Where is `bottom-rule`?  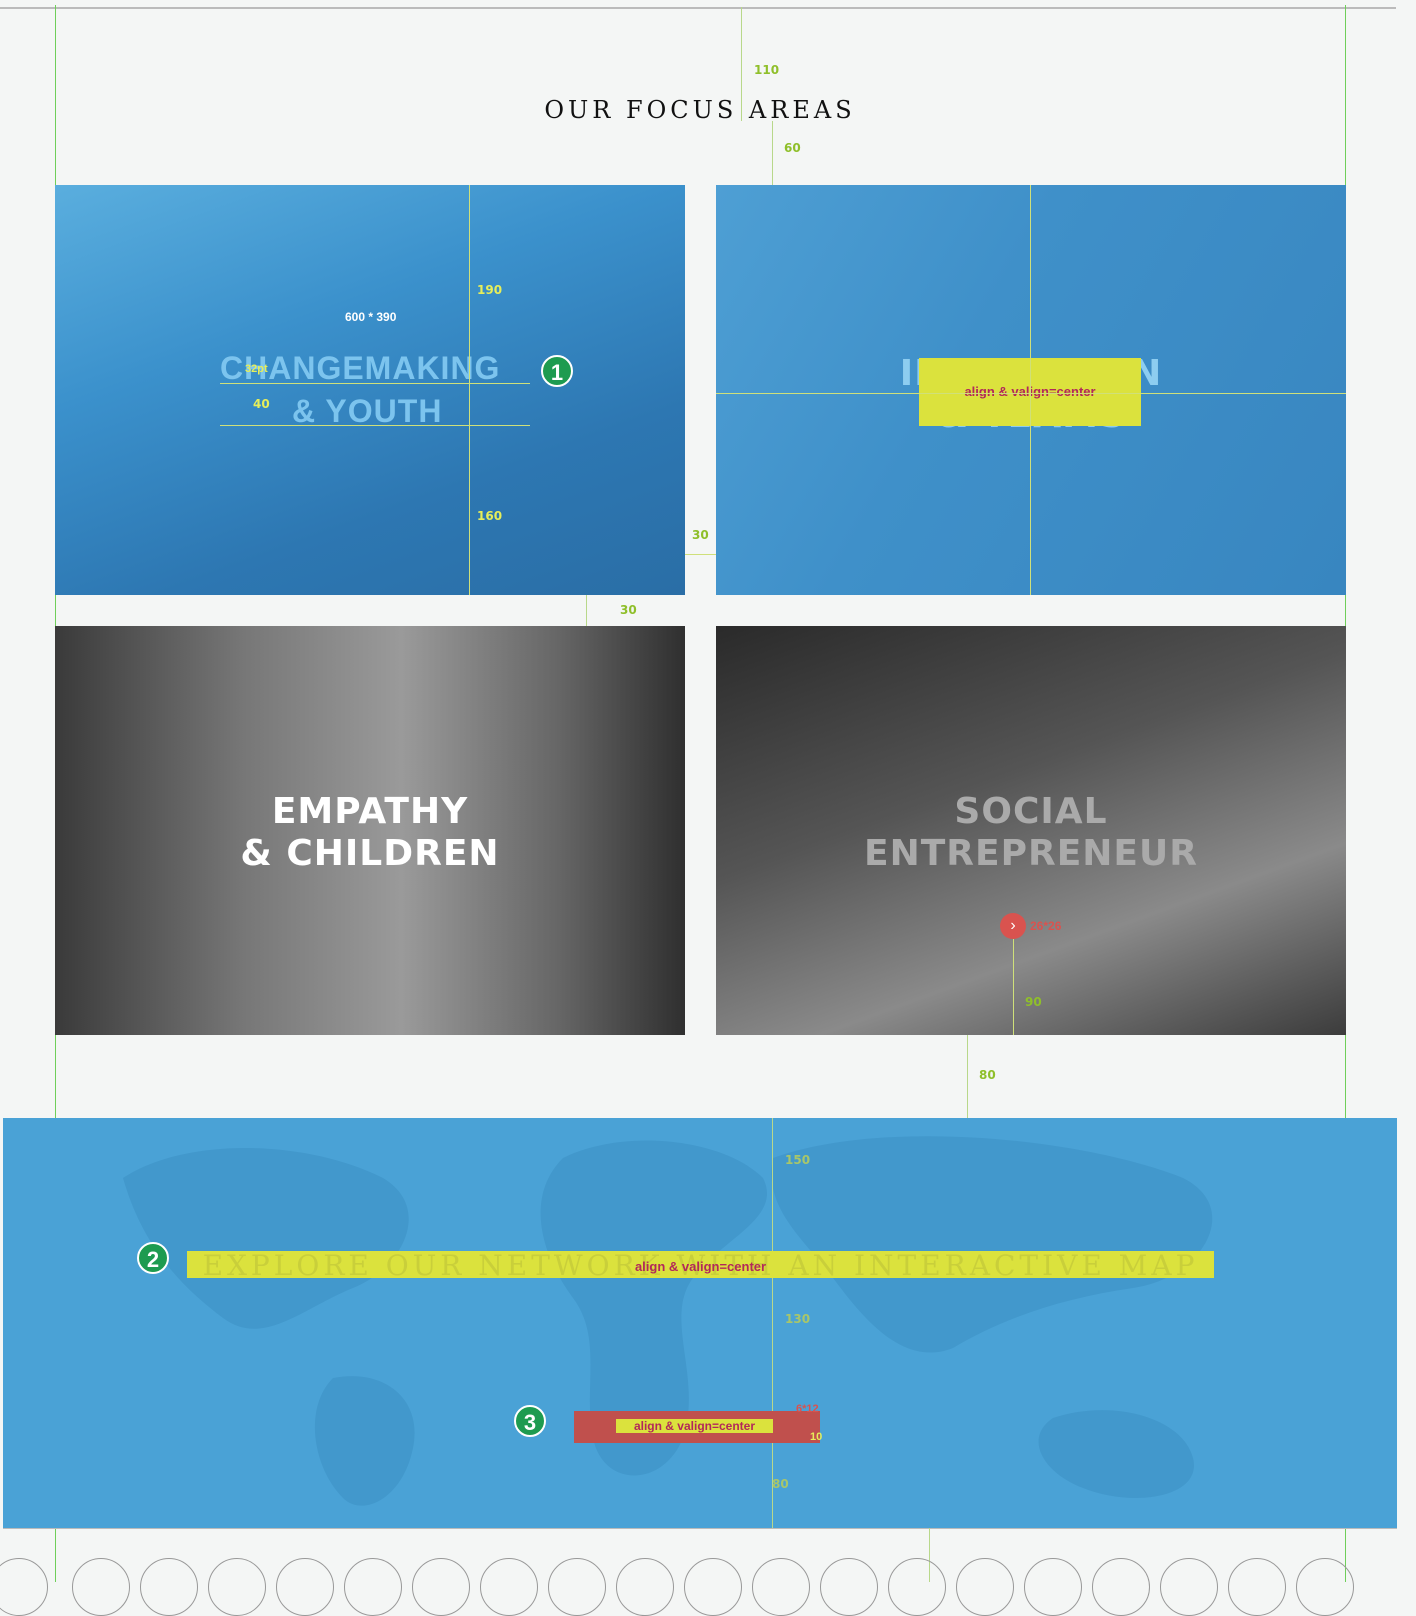
bottom-rule is located at coordinates (700, 1528).